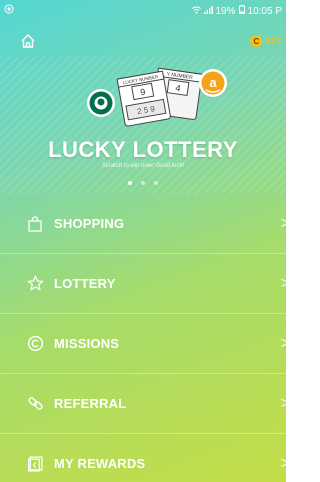 This screenshot has width=320, height=482. Describe the element at coordinates (100, 463) in the screenshot. I see `menu-label-my-rewards: MY REWARDS` at that location.